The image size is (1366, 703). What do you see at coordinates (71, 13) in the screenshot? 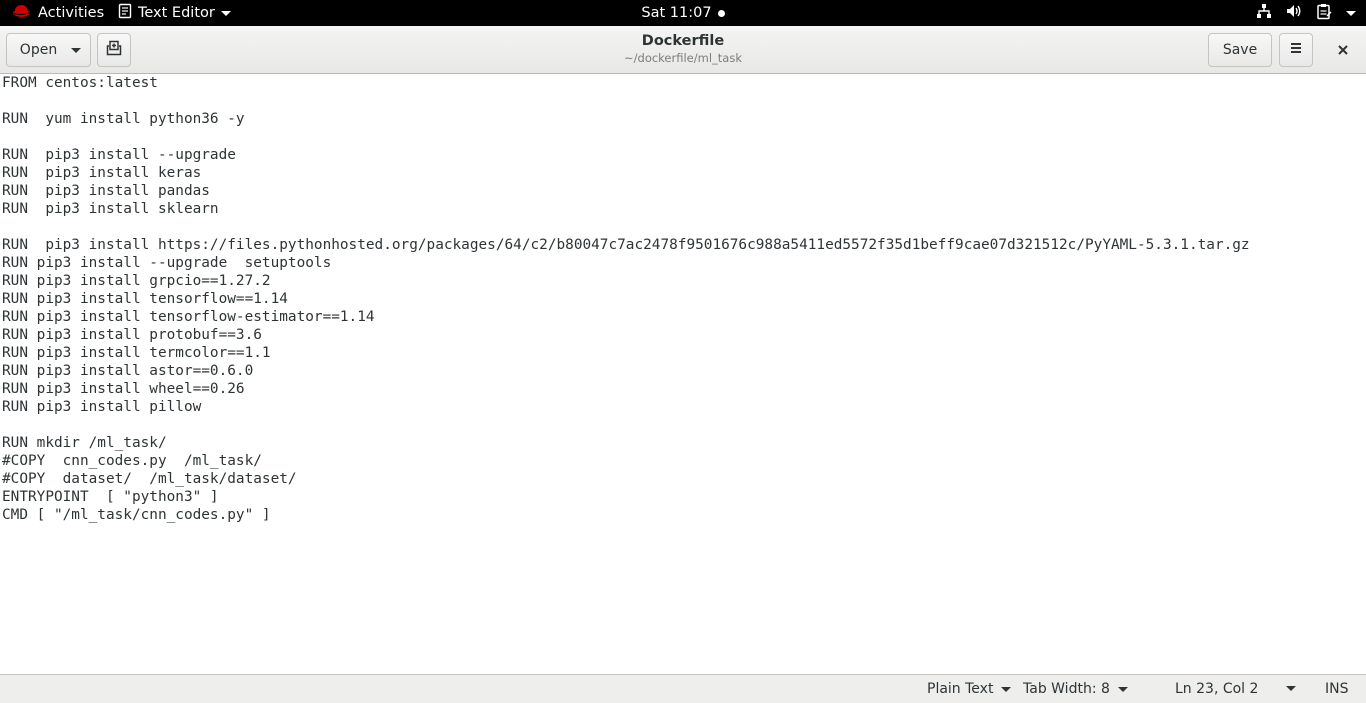
I see `activities-label: Activities` at bounding box center [71, 13].